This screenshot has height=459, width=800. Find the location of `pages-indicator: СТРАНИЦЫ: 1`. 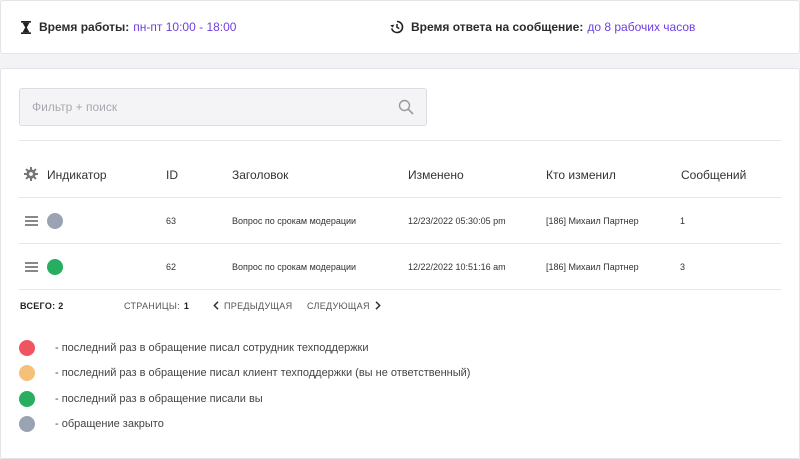

pages-indicator: СТРАНИЦЫ: 1 is located at coordinates (156, 306).